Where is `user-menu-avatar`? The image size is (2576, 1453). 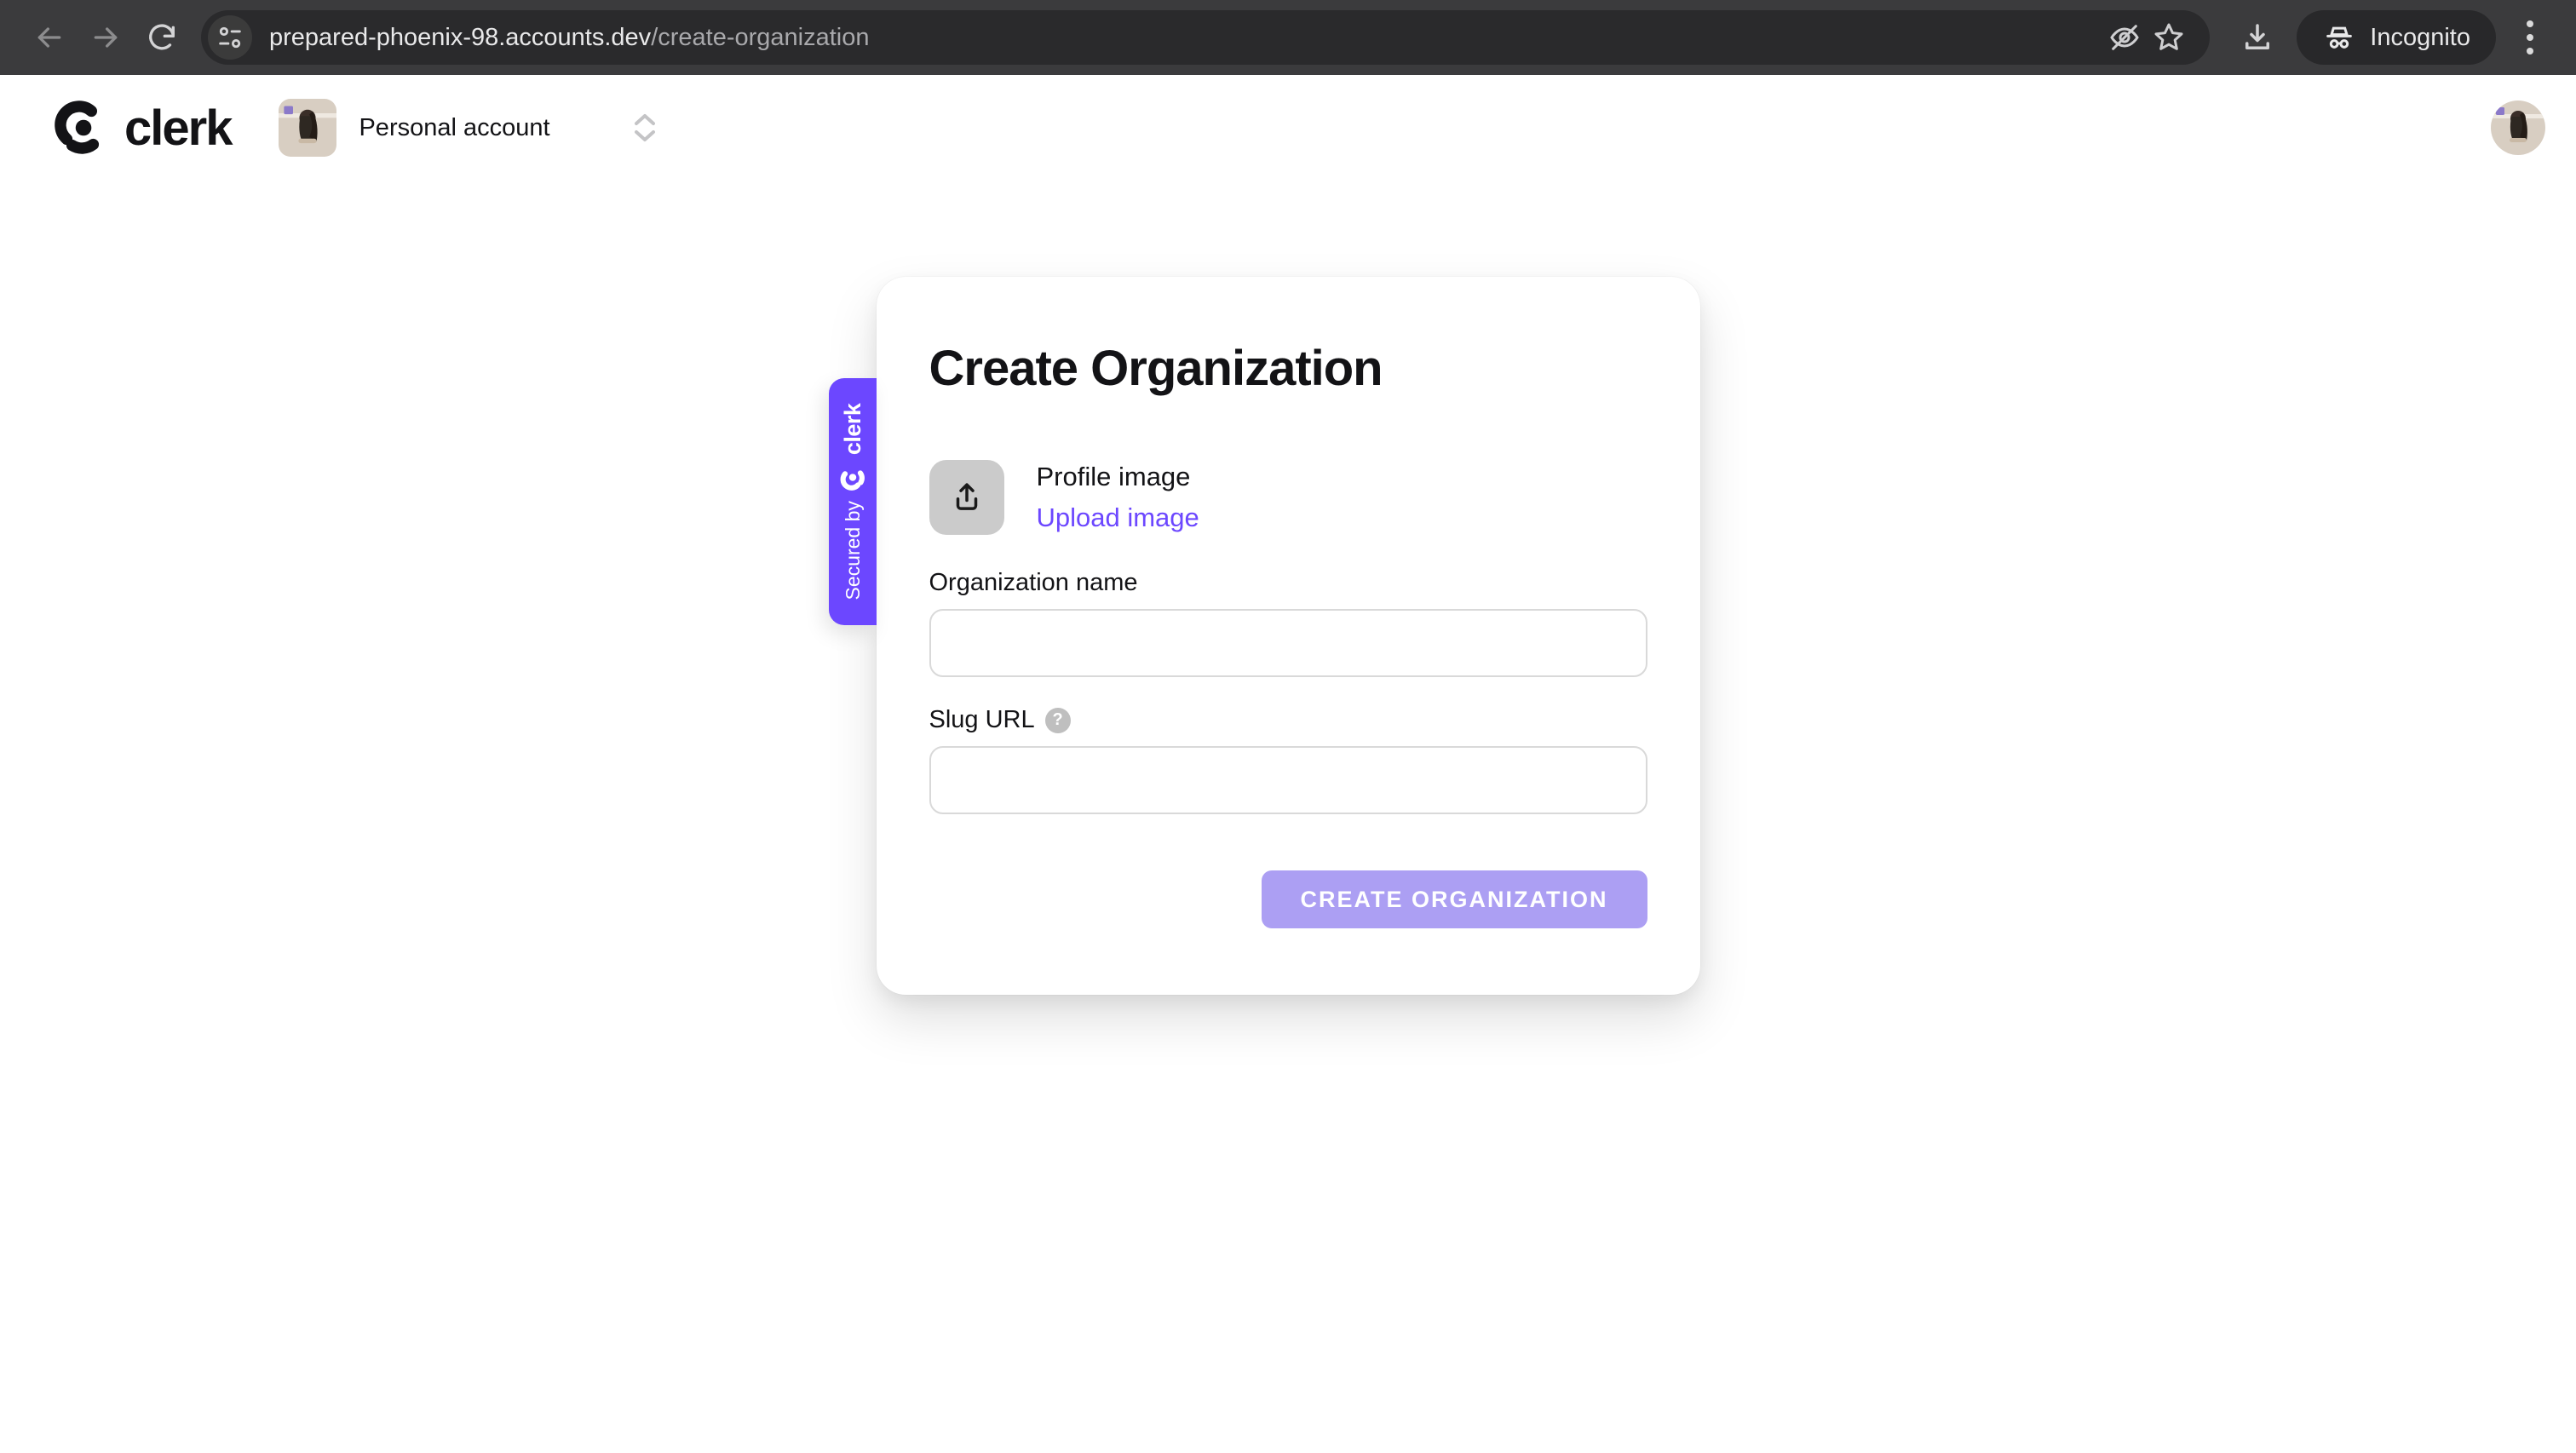 user-menu-avatar is located at coordinates (2518, 128).